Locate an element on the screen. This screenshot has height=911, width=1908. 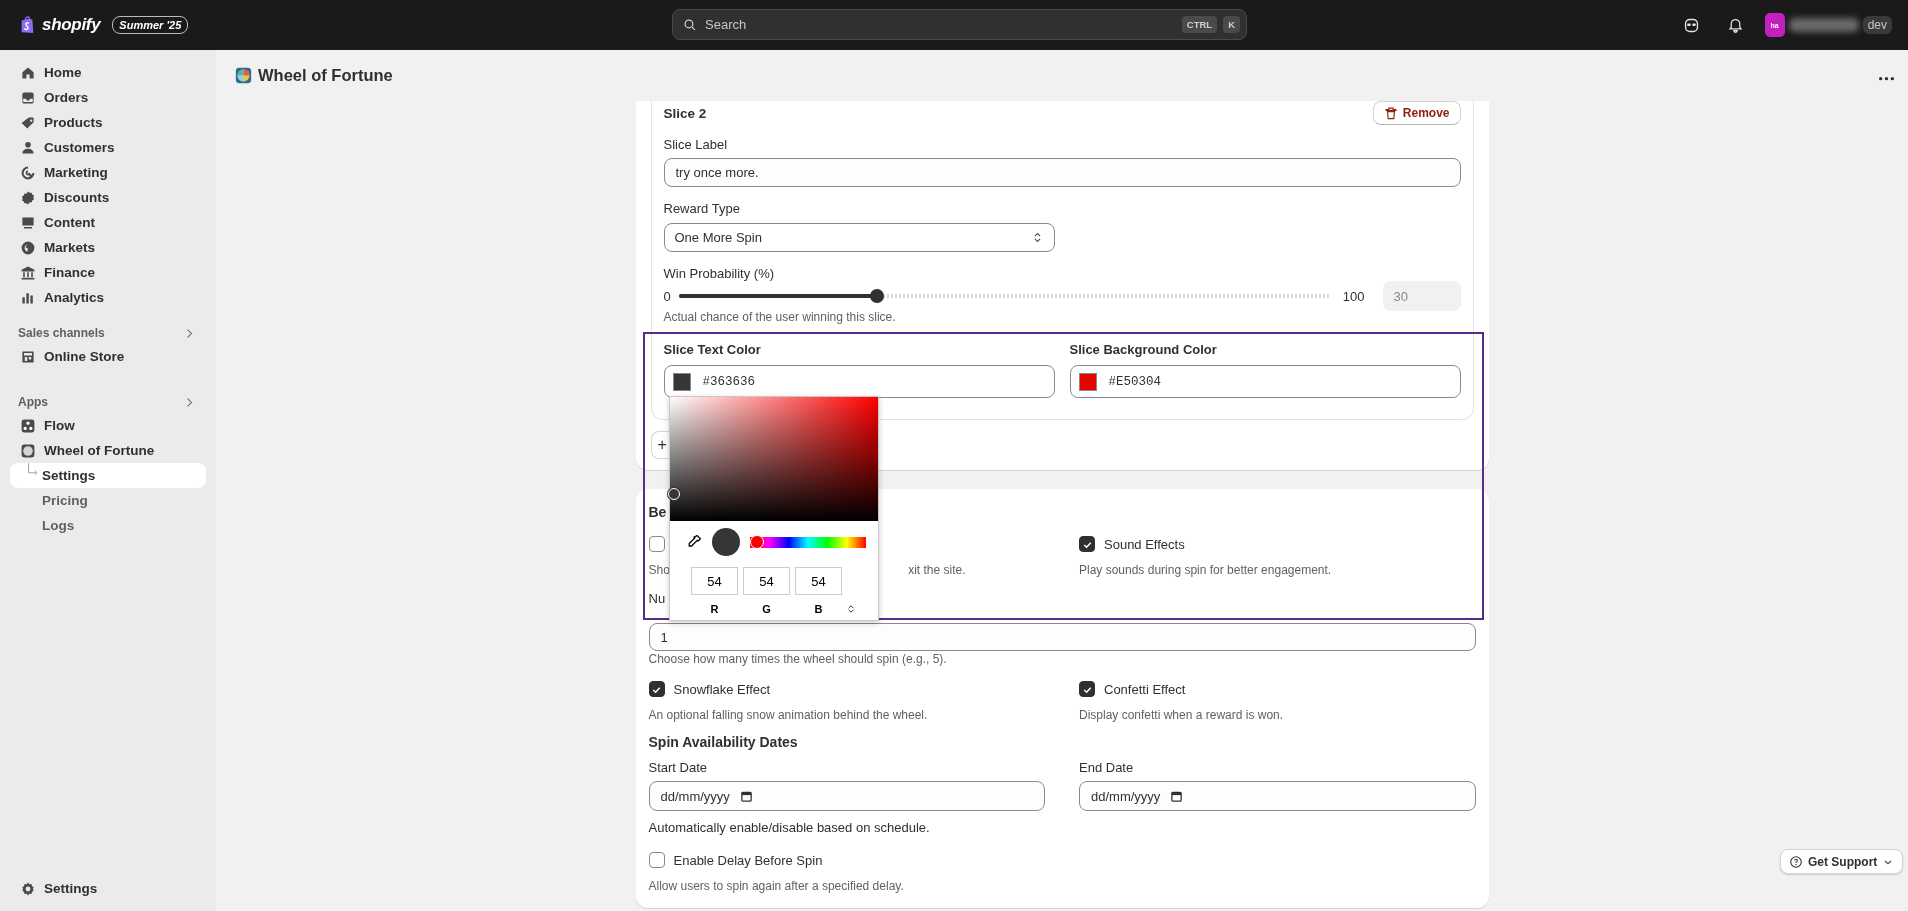
slider-thumb is located at coordinates (876, 296).